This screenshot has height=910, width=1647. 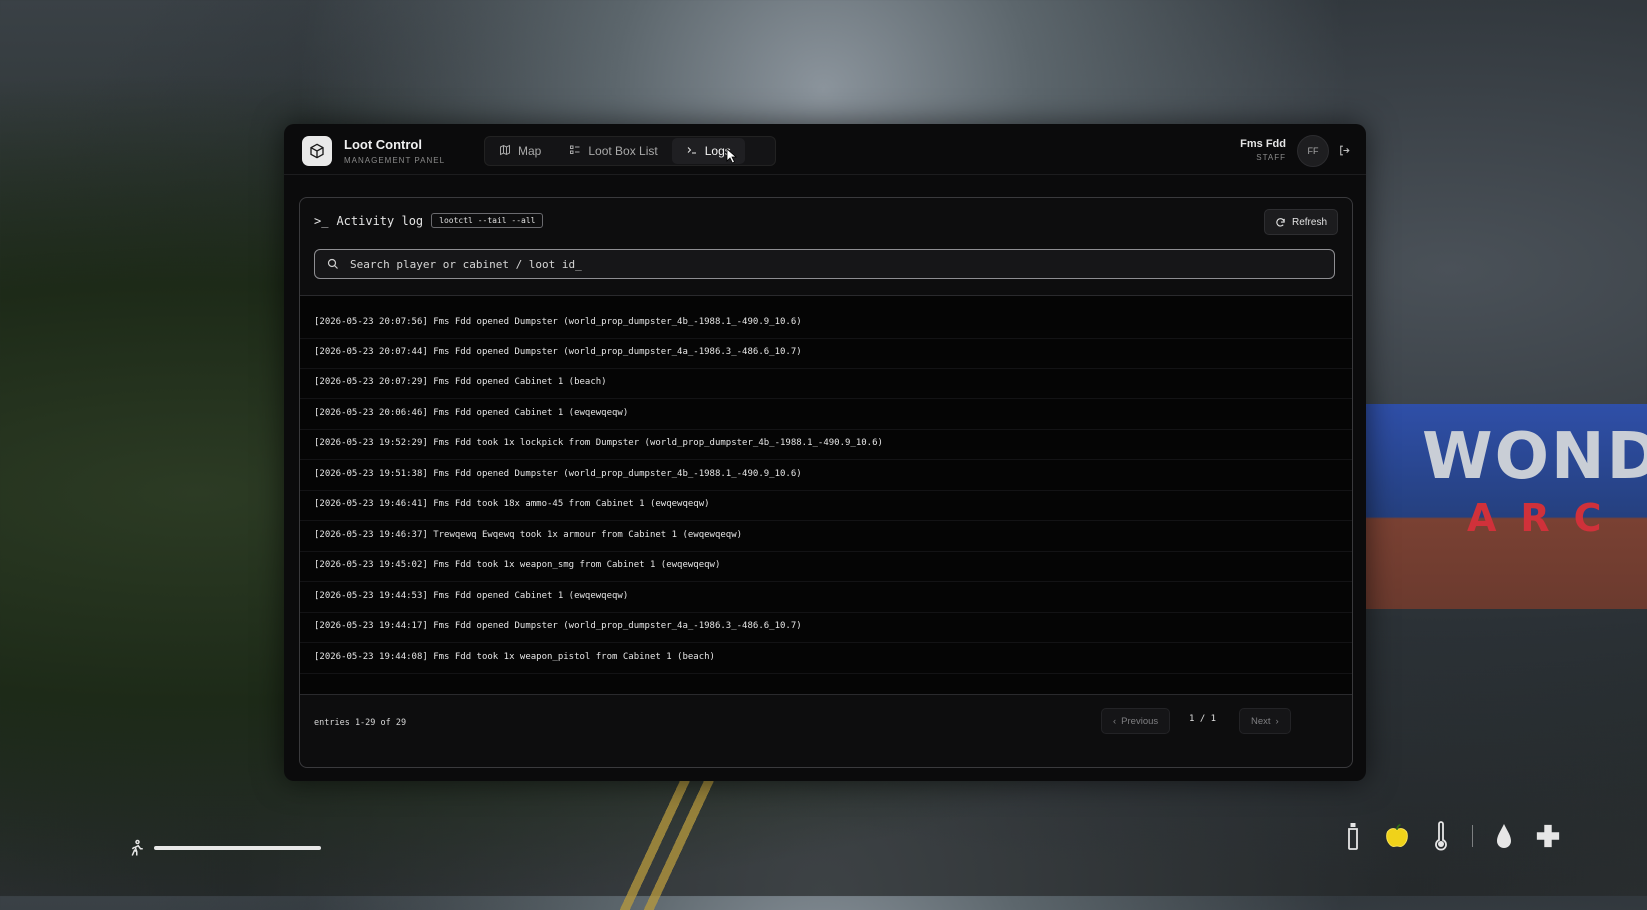 What do you see at coordinates (1441, 836) in the screenshot?
I see `thermometer-icon` at bounding box center [1441, 836].